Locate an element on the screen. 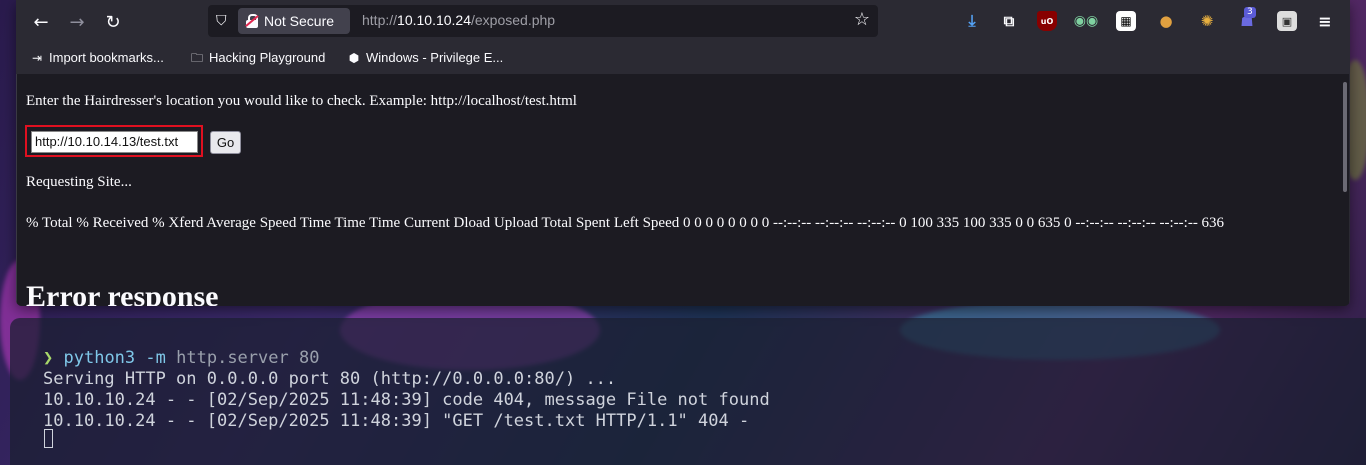 The height and width of the screenshot is (465, 1366). go-button: Go is located at coordinates (225, 142).